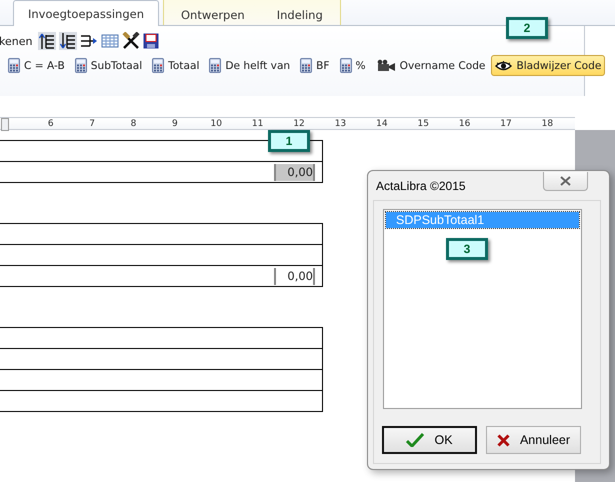 This screenshot has width=615, height=482. I want to click on ribbon-button: Bladwijzer Code, so click(548, 65).